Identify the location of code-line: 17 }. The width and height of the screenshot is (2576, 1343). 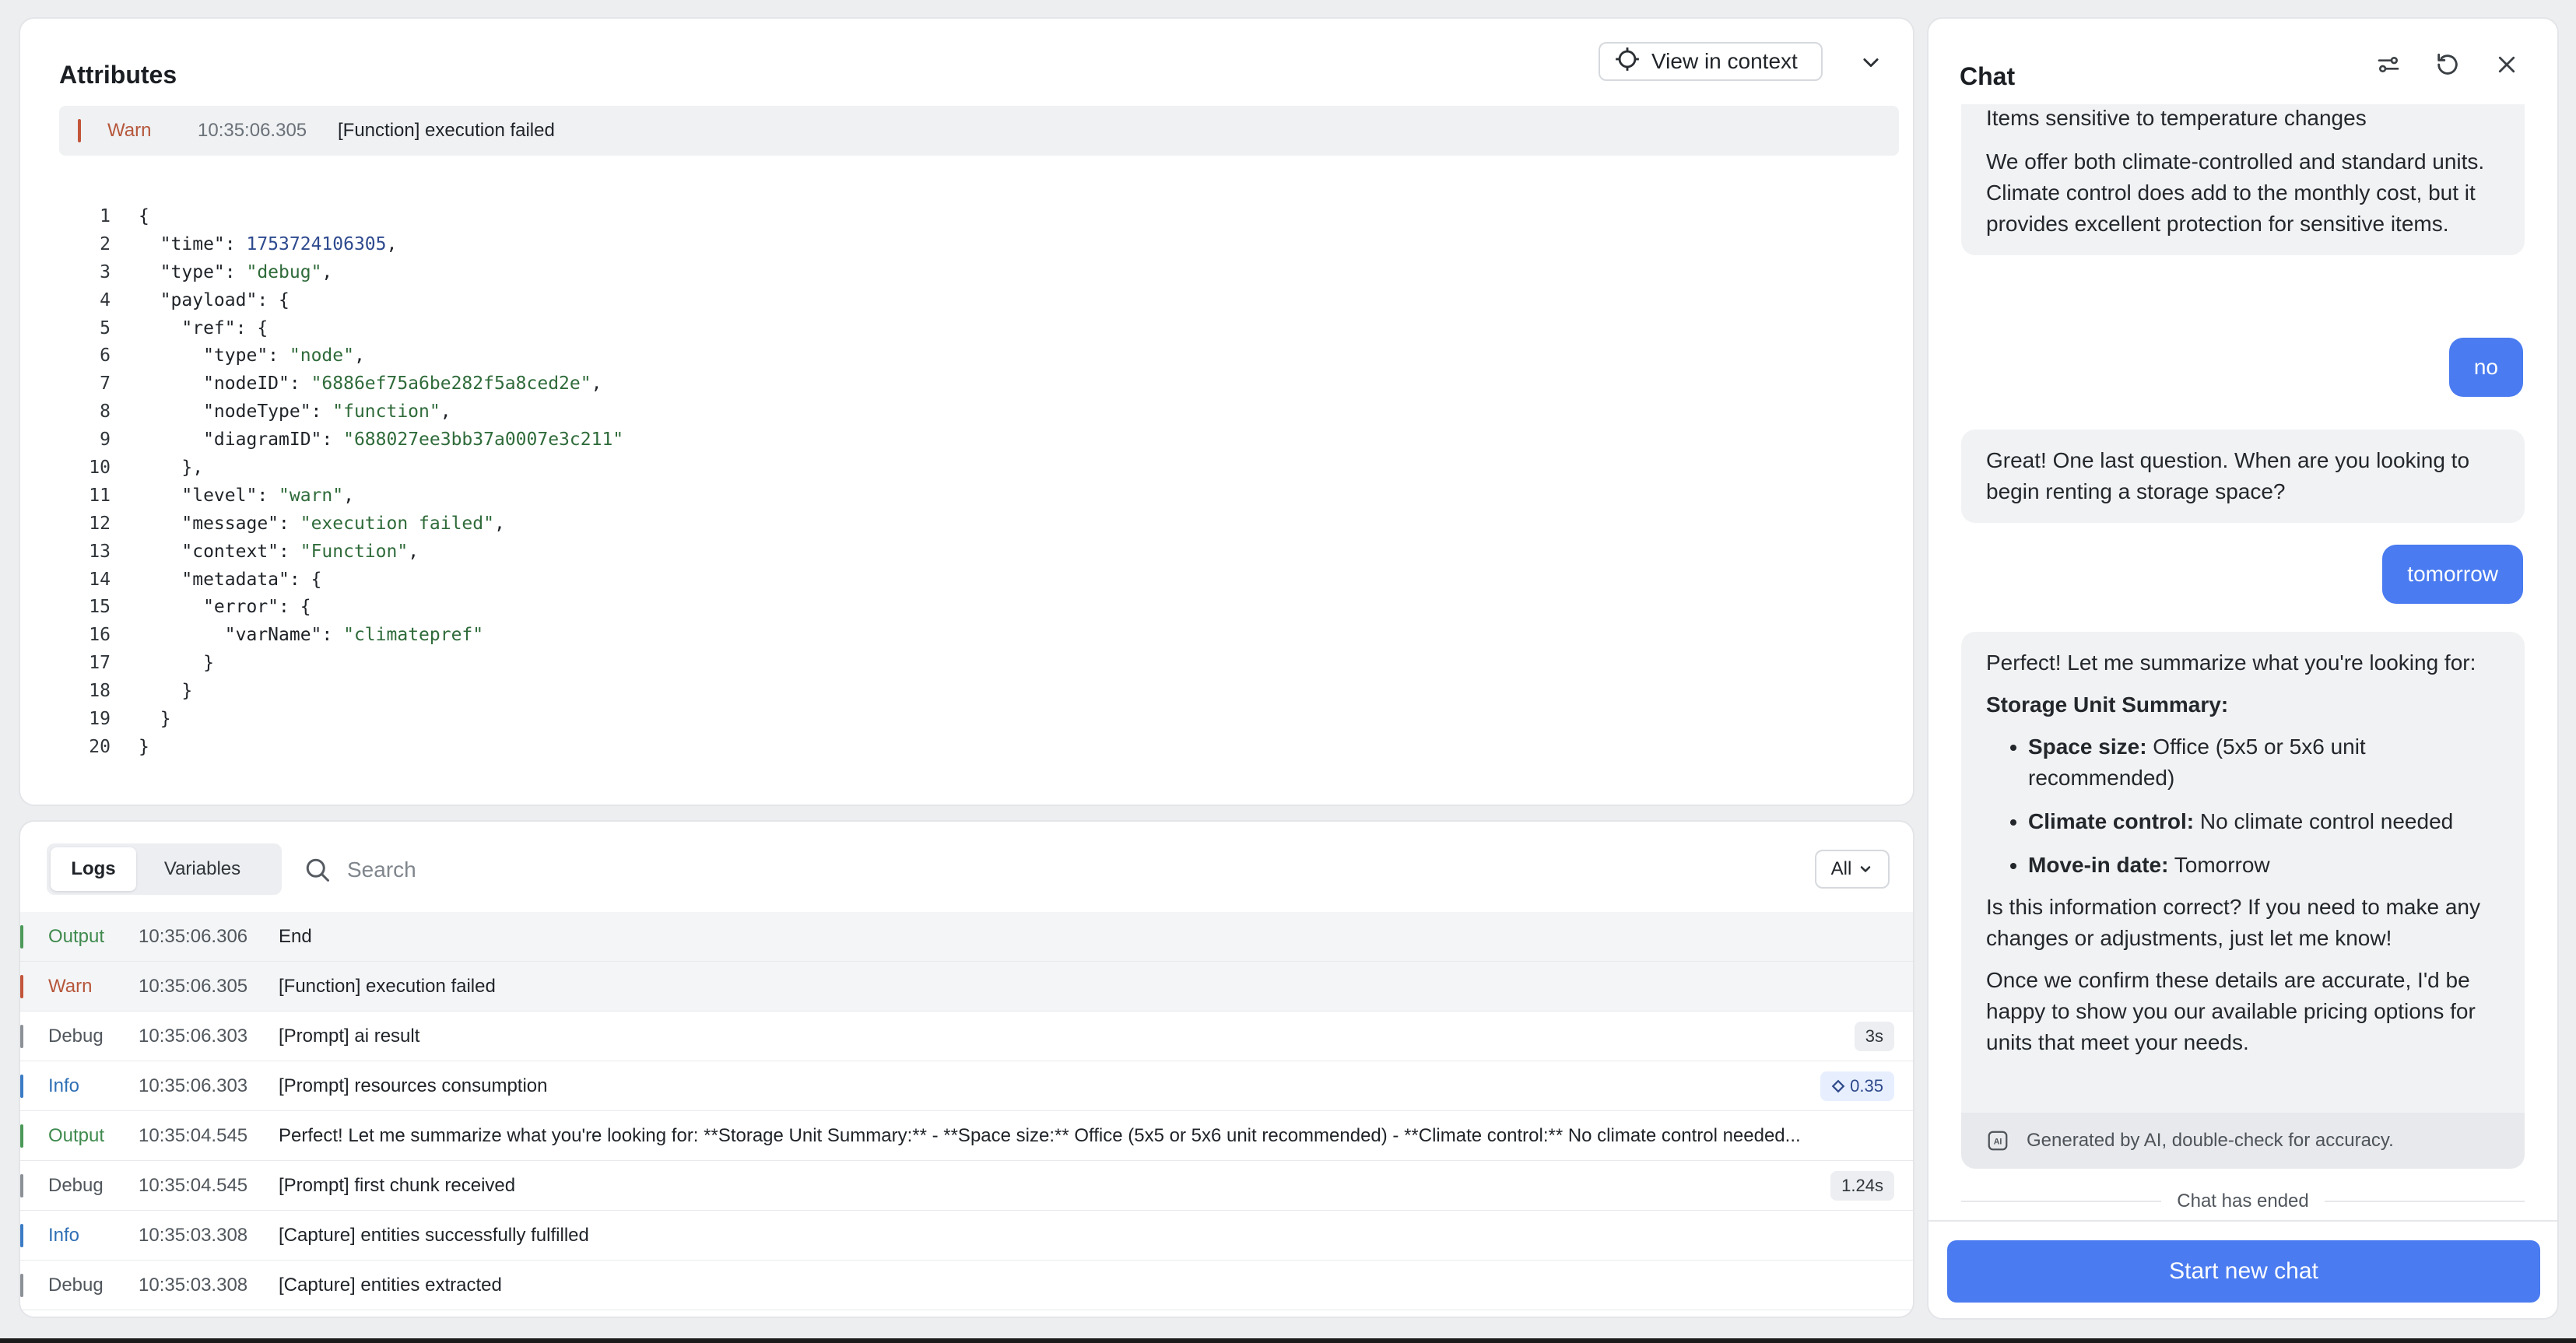
(962, 663).